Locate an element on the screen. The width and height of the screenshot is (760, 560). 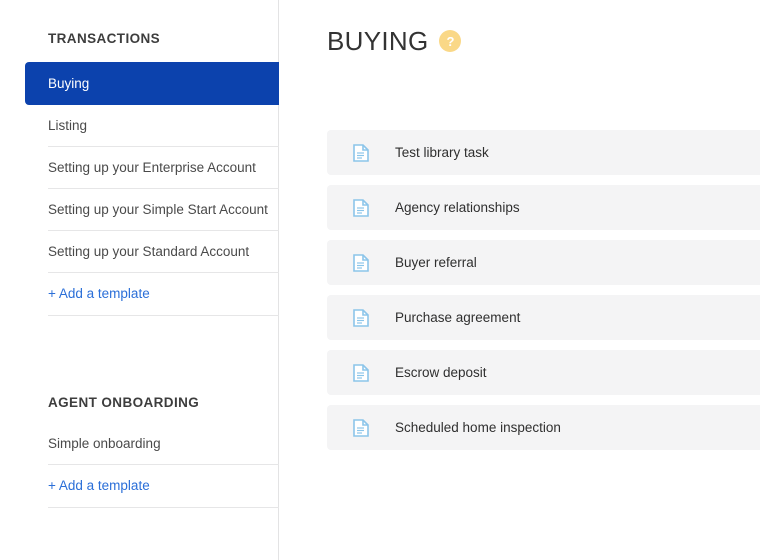
list-item-label: Test library task is located at coordinates (442, 152).